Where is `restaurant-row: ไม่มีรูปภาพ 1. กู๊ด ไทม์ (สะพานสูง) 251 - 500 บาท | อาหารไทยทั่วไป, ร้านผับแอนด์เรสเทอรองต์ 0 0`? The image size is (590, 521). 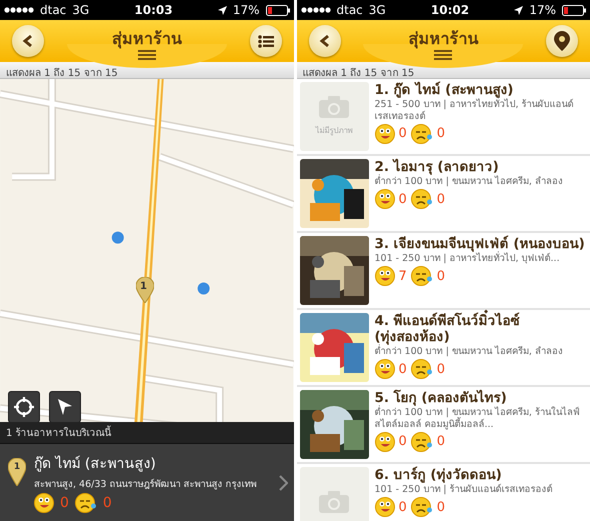 restaurant-row: ไม่มีรูปภาพ 1. กู๊ด ไทม์ (สะพานสูง) 251 - 500 บาท | อาหารไทยทั่วไป, ร้านผับแอนด์เรสเทอรองต์ 0 0 is located at coordinates (443, 117).